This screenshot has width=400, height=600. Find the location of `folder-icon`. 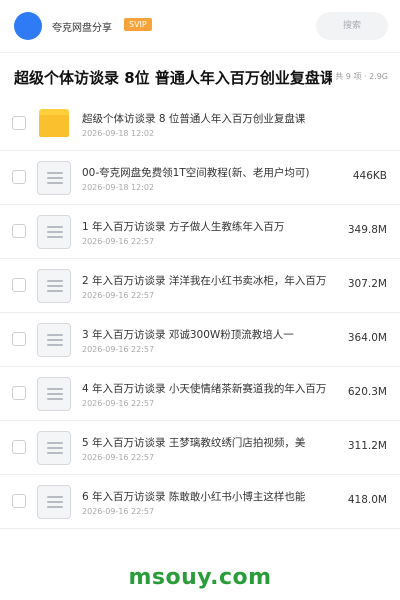

folder-icon is located at coordinates (54, 124).